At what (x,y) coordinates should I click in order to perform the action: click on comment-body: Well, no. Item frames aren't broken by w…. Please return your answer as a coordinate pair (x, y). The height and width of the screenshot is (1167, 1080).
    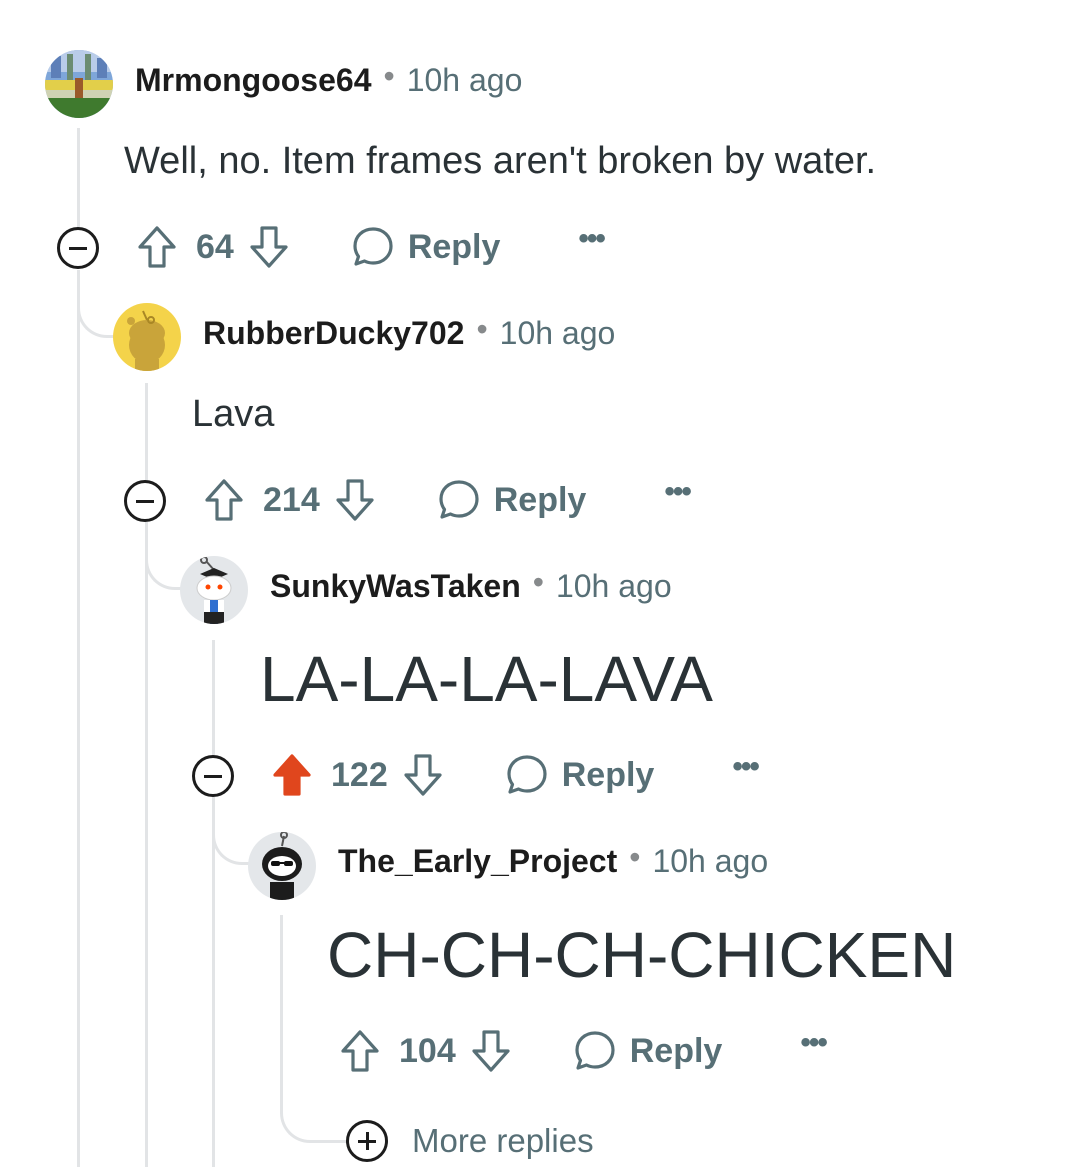
    Looking at the image, I should click on (500, 161).